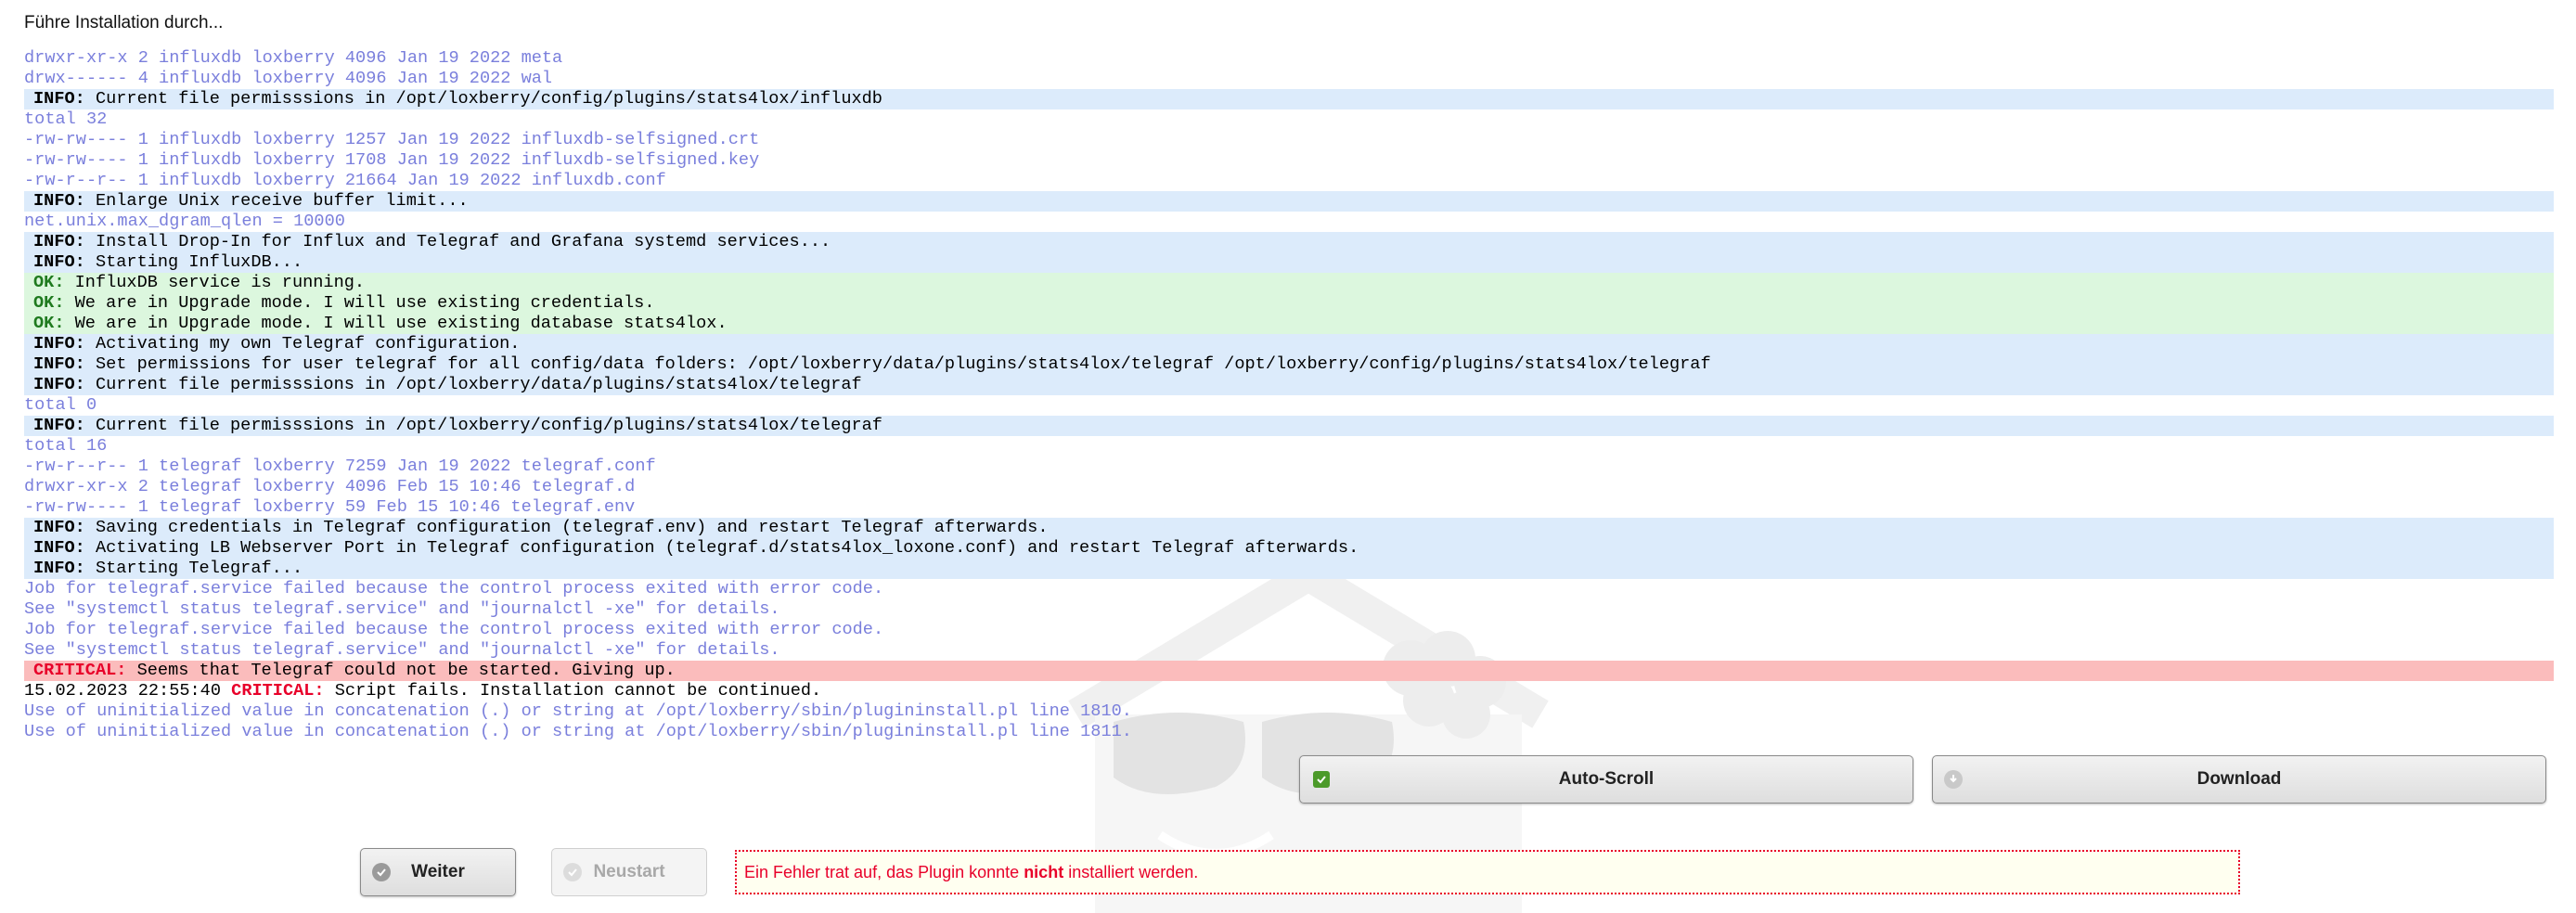  Describe the element at coordinates (1954, 779) in the screenshot. I see `download-icon` at that location.